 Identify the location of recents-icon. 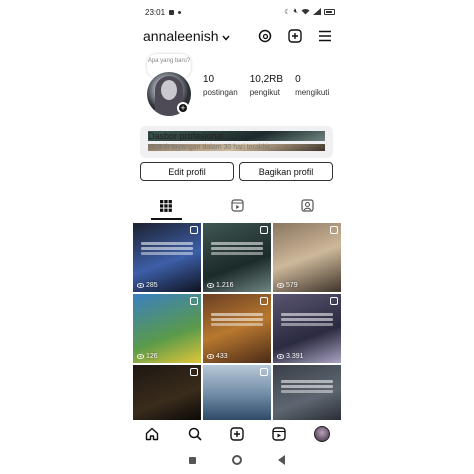
(192, 460).